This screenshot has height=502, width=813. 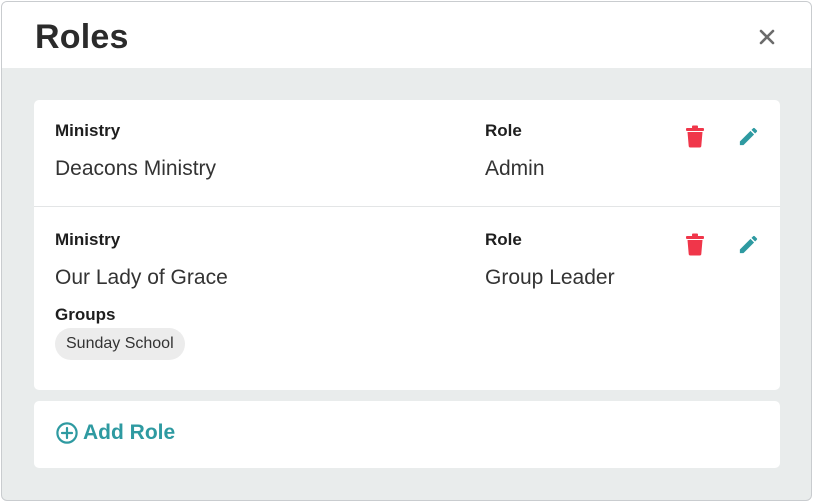 What do you see at coordinates (82, 37) in the screenshot?
I see `page-title: Roles` at bounding box center [82, 37].